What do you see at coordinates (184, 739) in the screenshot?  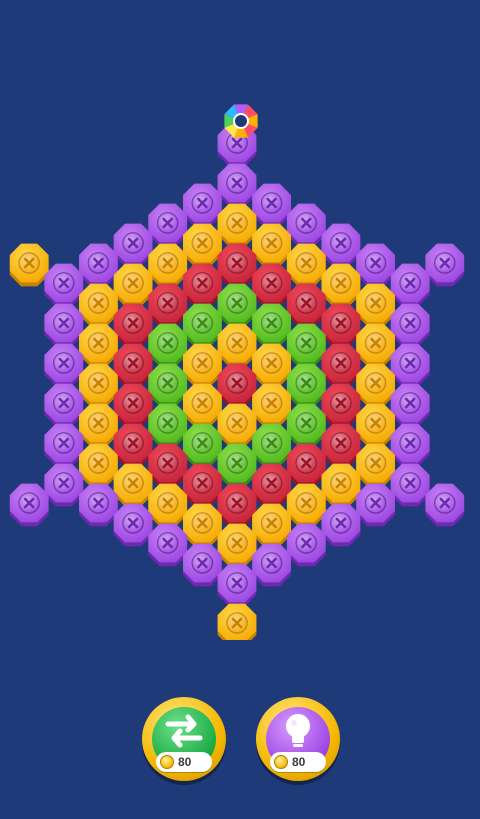 I see `swap-button: 80` at bounding box center [184, 739].